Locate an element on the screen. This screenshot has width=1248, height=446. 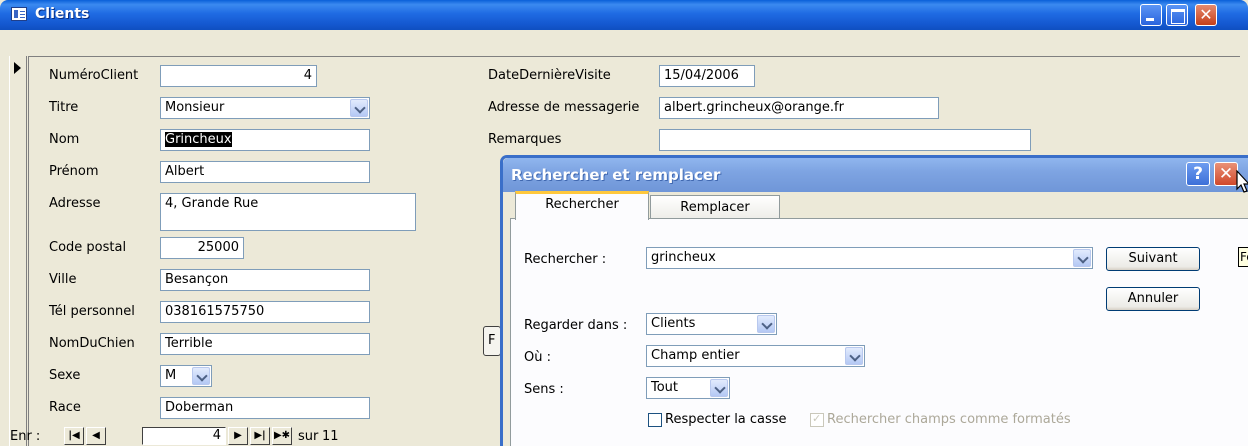
date-derniere-visite-field: 15/04/2006 is located at coordinates (707, 76).